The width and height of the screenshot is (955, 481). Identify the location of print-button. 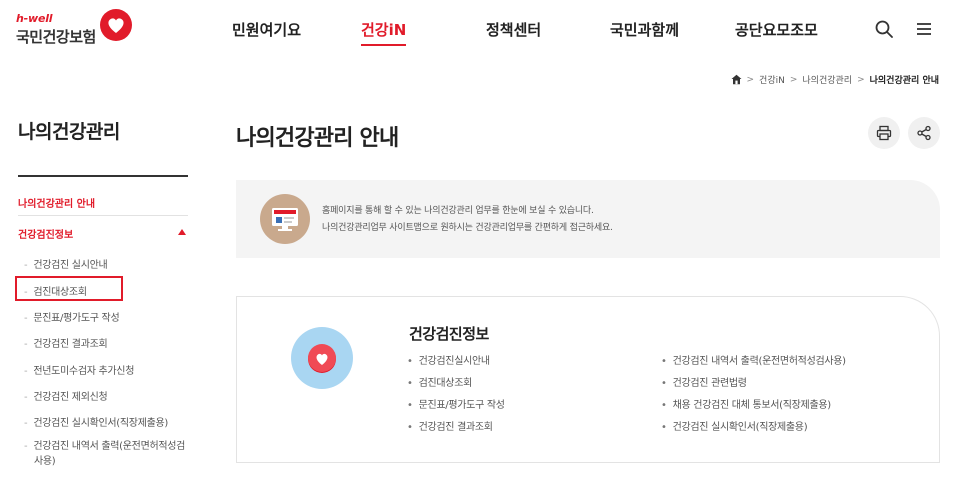
(884, 133).